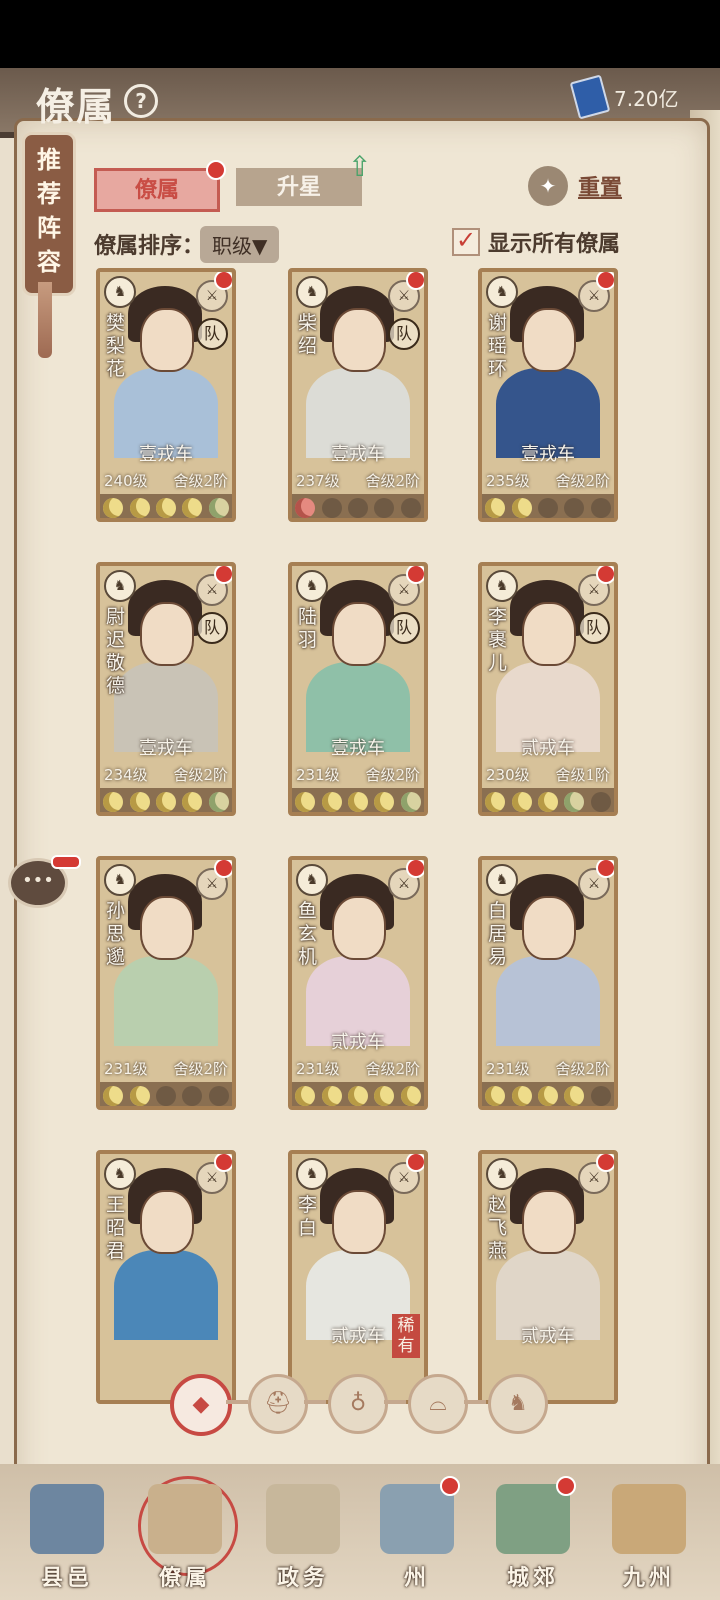  Describe the element at coordinates (417, 1534) in the screenshot. I see `nav-state: 州` at that location.